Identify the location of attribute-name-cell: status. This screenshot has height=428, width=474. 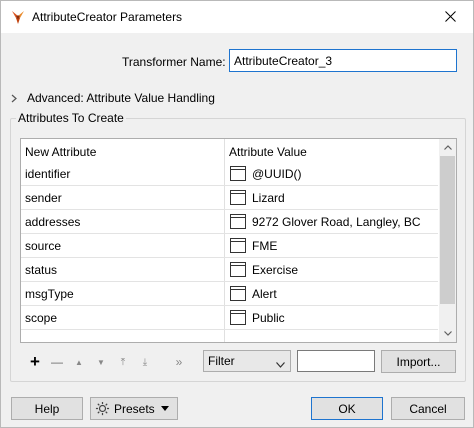
(41, 270).